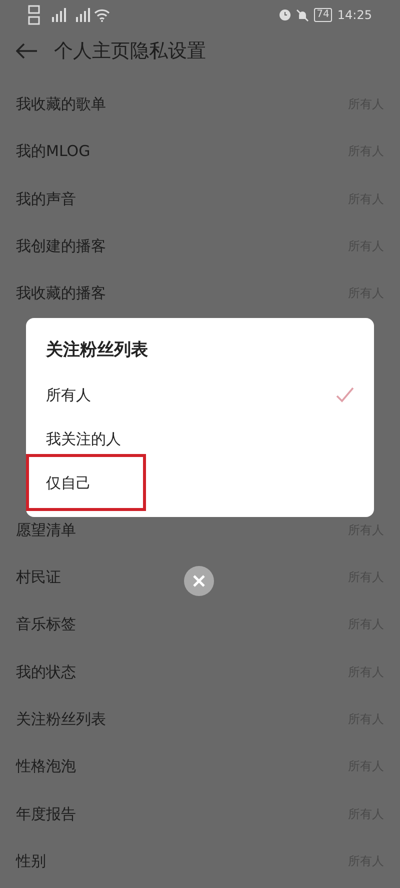 Image resolution: width=400 pixels, height=888 pixels. Describe the element at coordinates (130, 51) in the screenshot. I see `page-title: 个人主页隐私设置` at that location.